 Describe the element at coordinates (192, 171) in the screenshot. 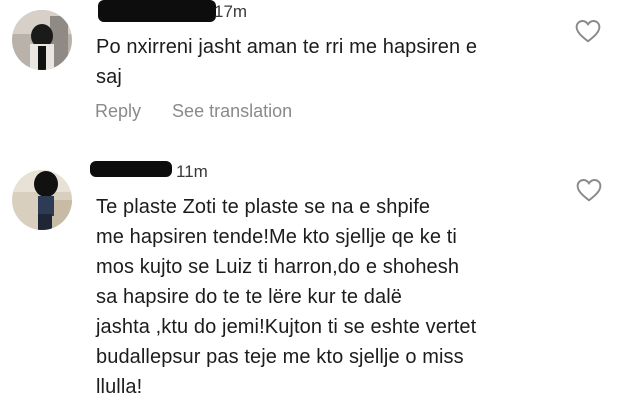

I see `comment-timestamp: 11m` at that location.